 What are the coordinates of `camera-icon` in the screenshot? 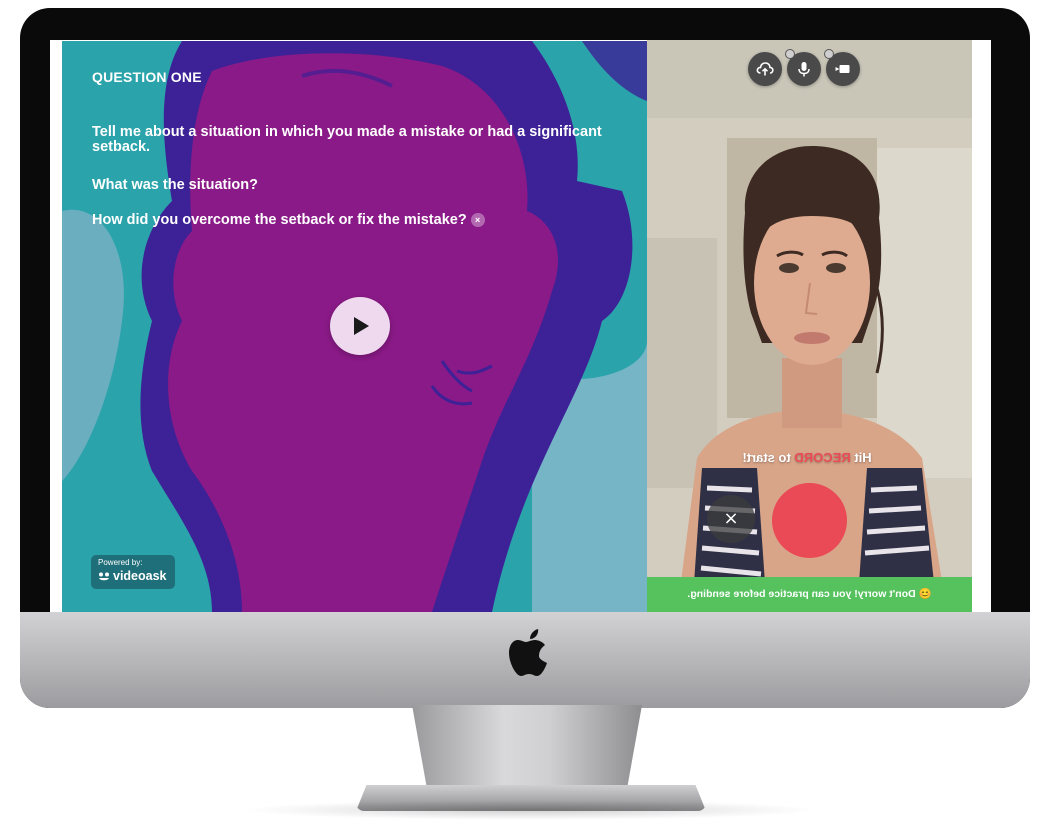 It's located at (842, 69).